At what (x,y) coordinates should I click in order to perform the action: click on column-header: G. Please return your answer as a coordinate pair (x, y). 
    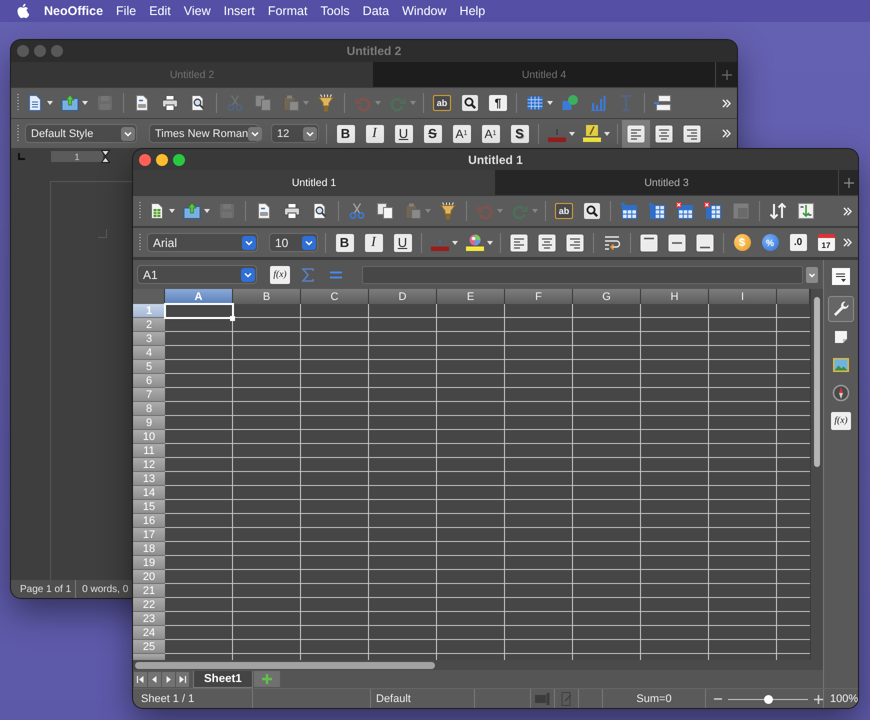
    Looking at the image, I should click on (607, 296).